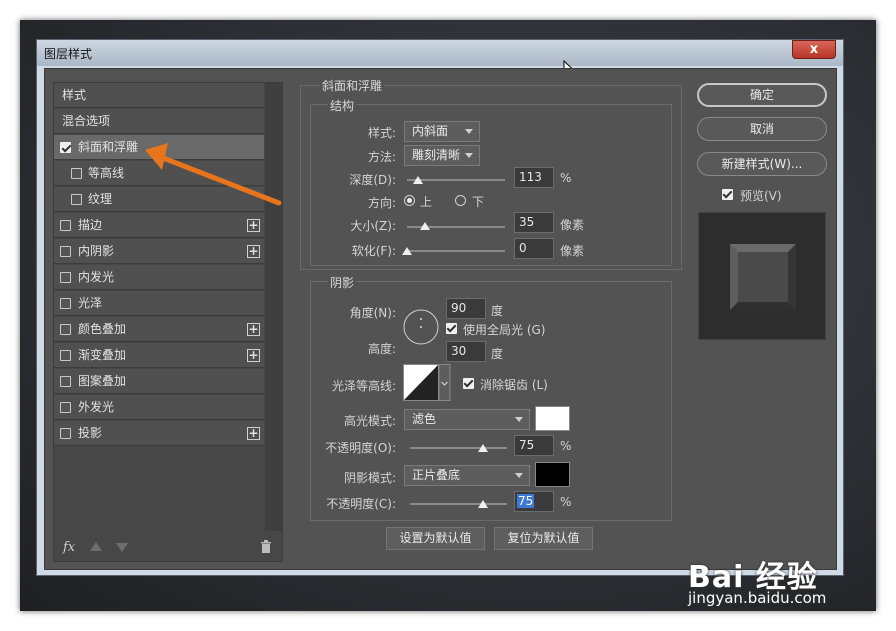 The height and width of the screenshot is (631, 896). I want to click on cancel-button: 取消, so click(762, 129).